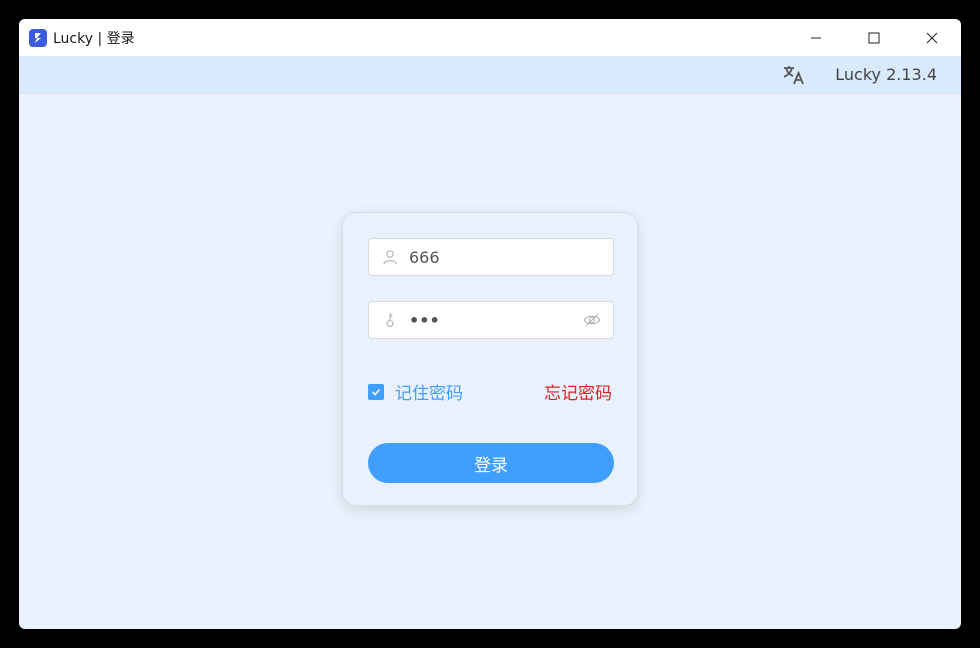 This screenshot has width=980, height=648. What do you see at coordinates (578, 391) in the screenshot?
I see `forgot-password-link: 忘记密码` at bounding box center [578, 391].